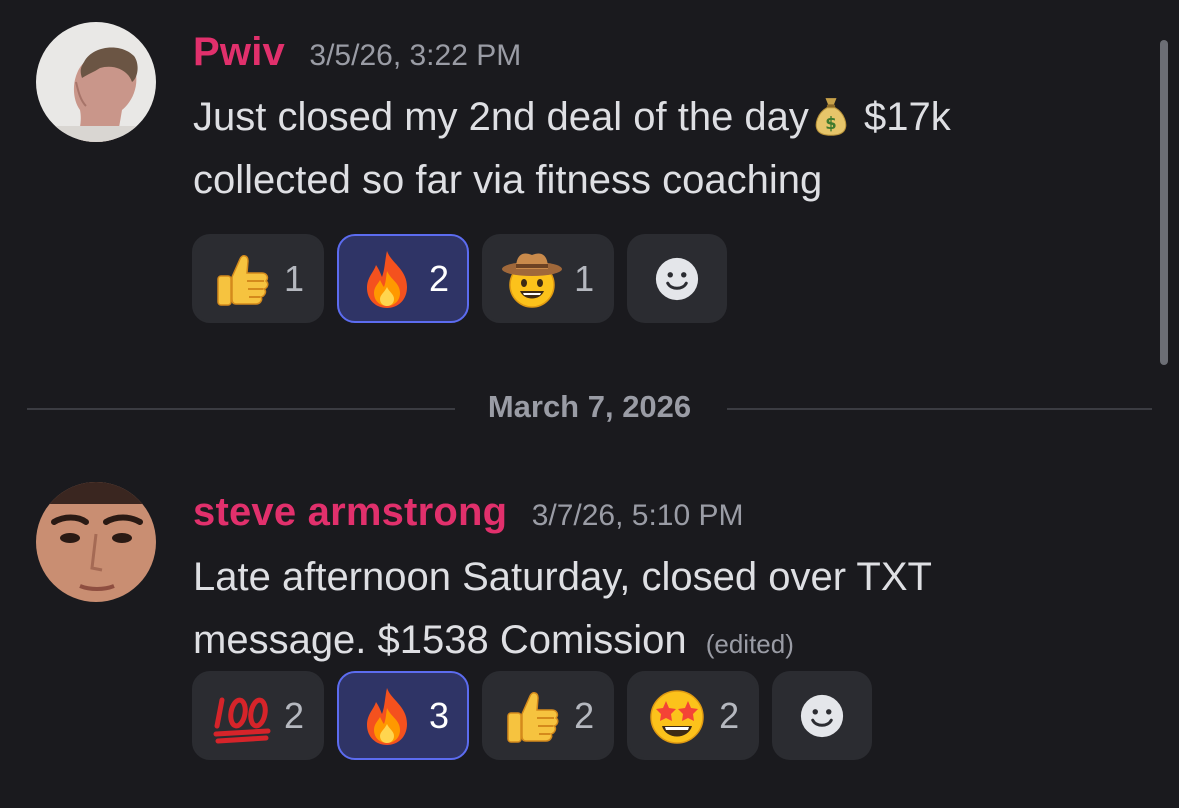  Describe the element at coordinates (638, 515) in the screenshot. I see `timestamp: 3/7/26, 5:10 PM` at that location.